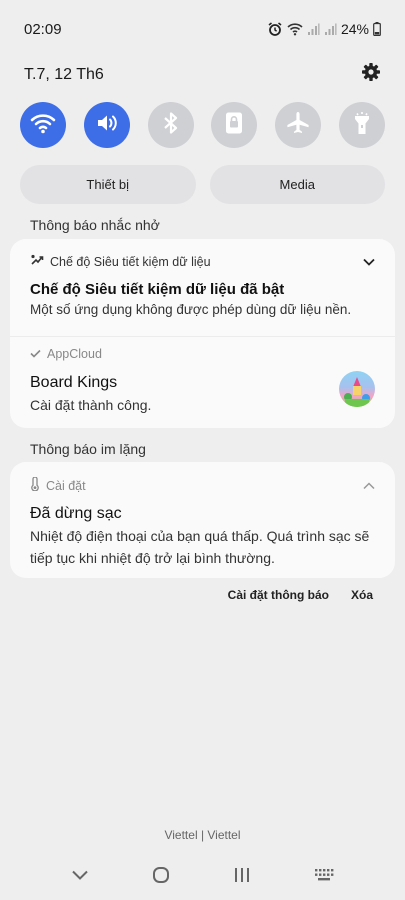 The width and height of the screenshot is (405, 900). Describe the element at coordinates (324, 877) in the screenshot. I see `nav-keyboard-icon` at that location.